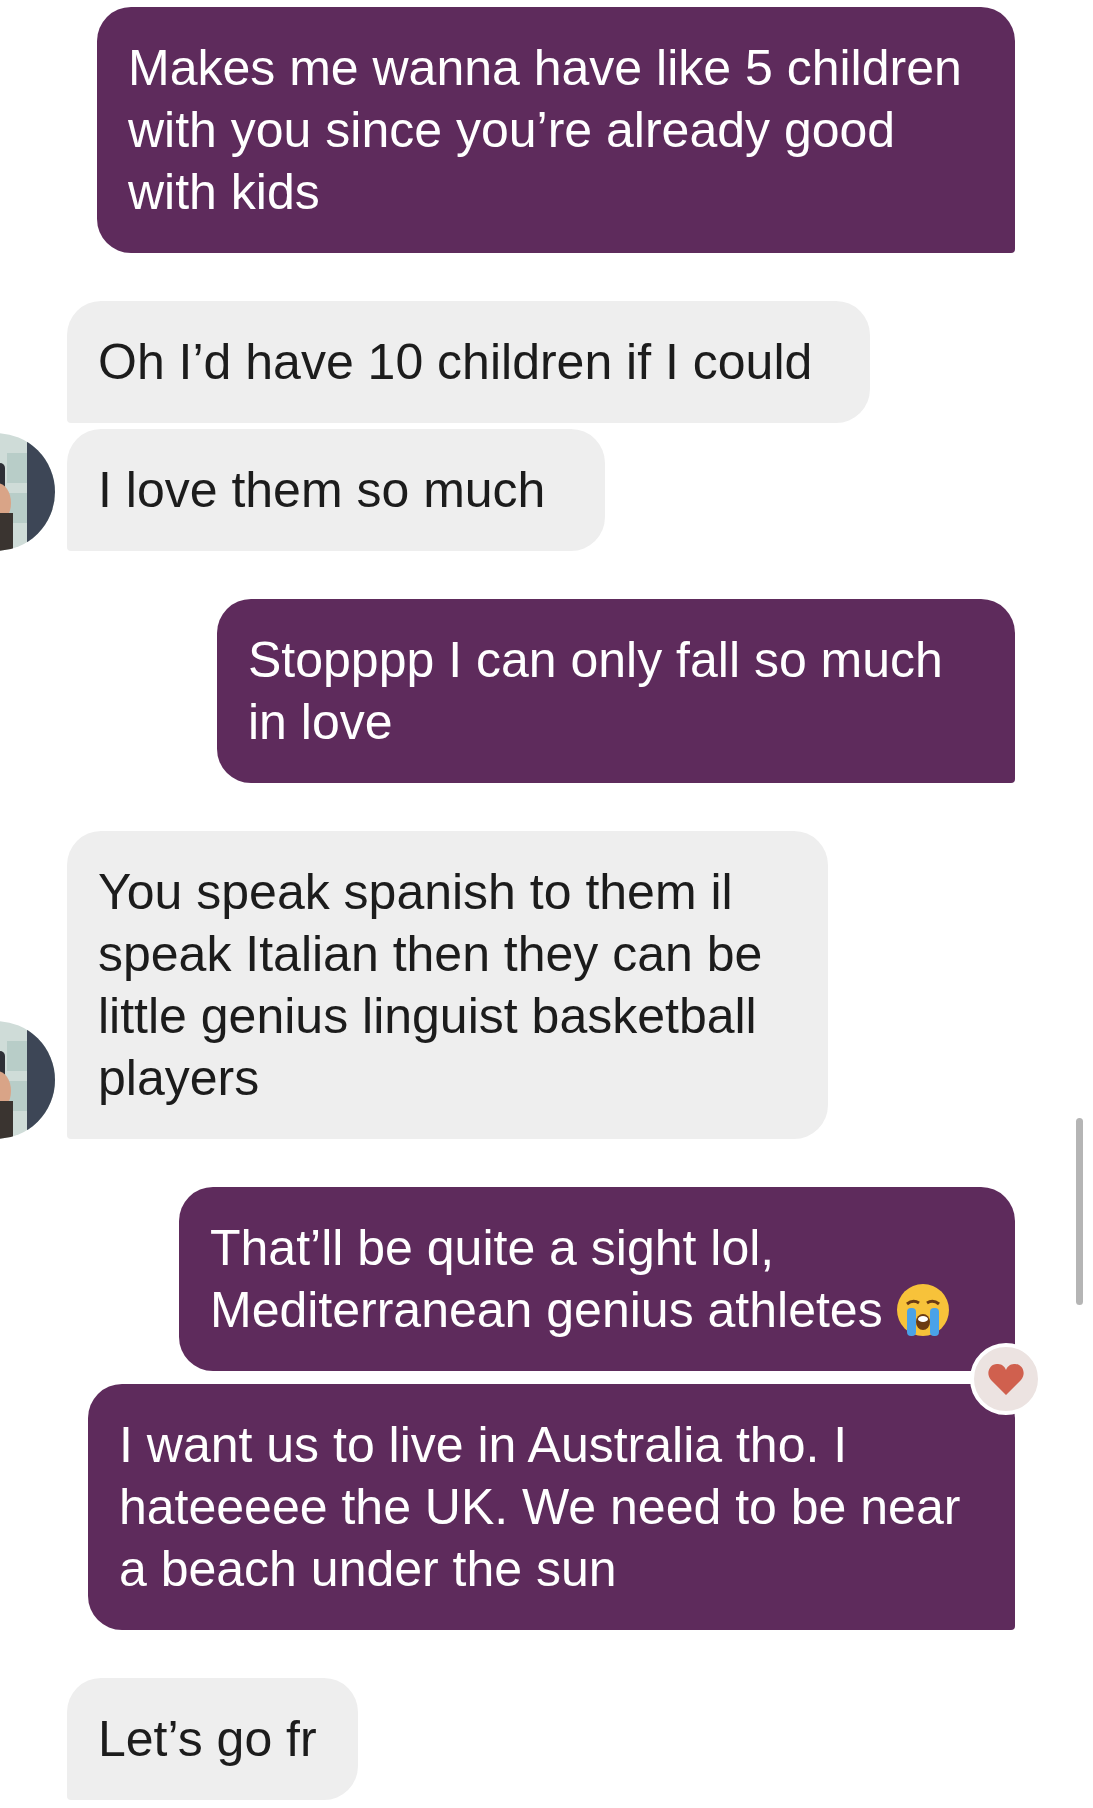 The width and height of the screenshot is (1093, 1808). What do you see at coordinates (540, 1507) in the screenshot?
I see `message-text: I want us to live in Australia tho. I hateeeee the UK. We need to be near a beach under the sun` at bounding box center [540, 1507].